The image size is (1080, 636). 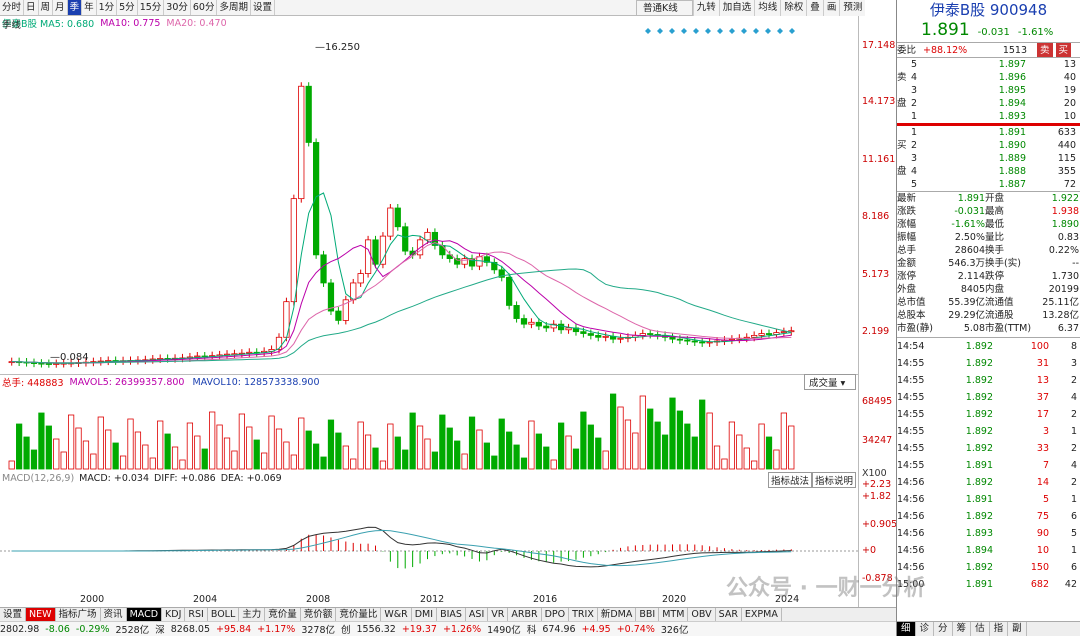 I want to click on tool-button: 画, so click(x=831, y=8).